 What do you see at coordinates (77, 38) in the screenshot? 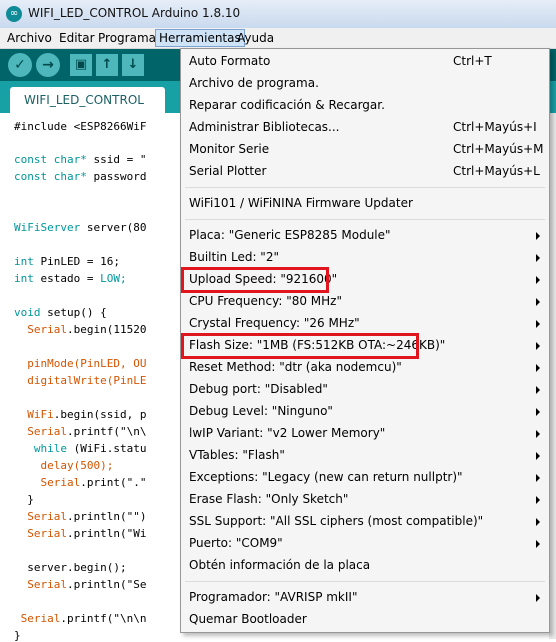
I see `menu-editar: Editar` at bounding box center [77, 38].